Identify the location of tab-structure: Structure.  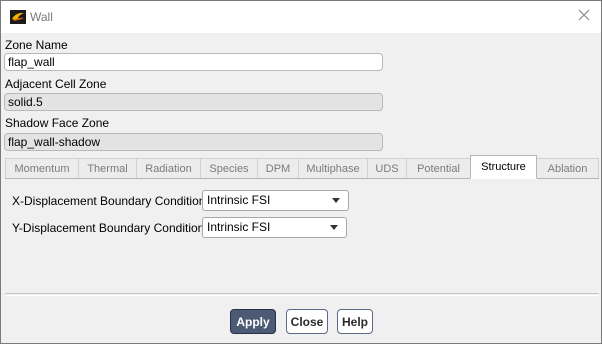
(503, 167).